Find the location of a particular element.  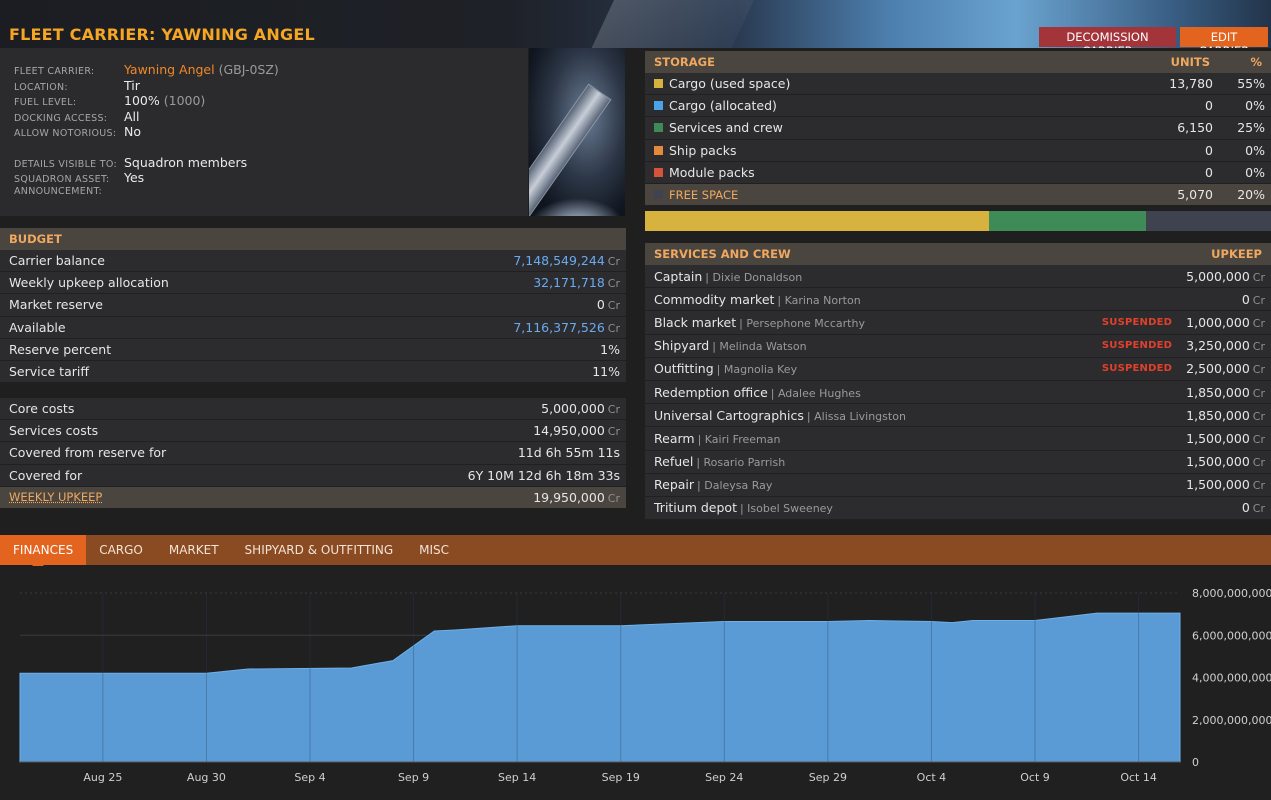

x-tick-label: Sep 24 is located at coordinates (724, 777).